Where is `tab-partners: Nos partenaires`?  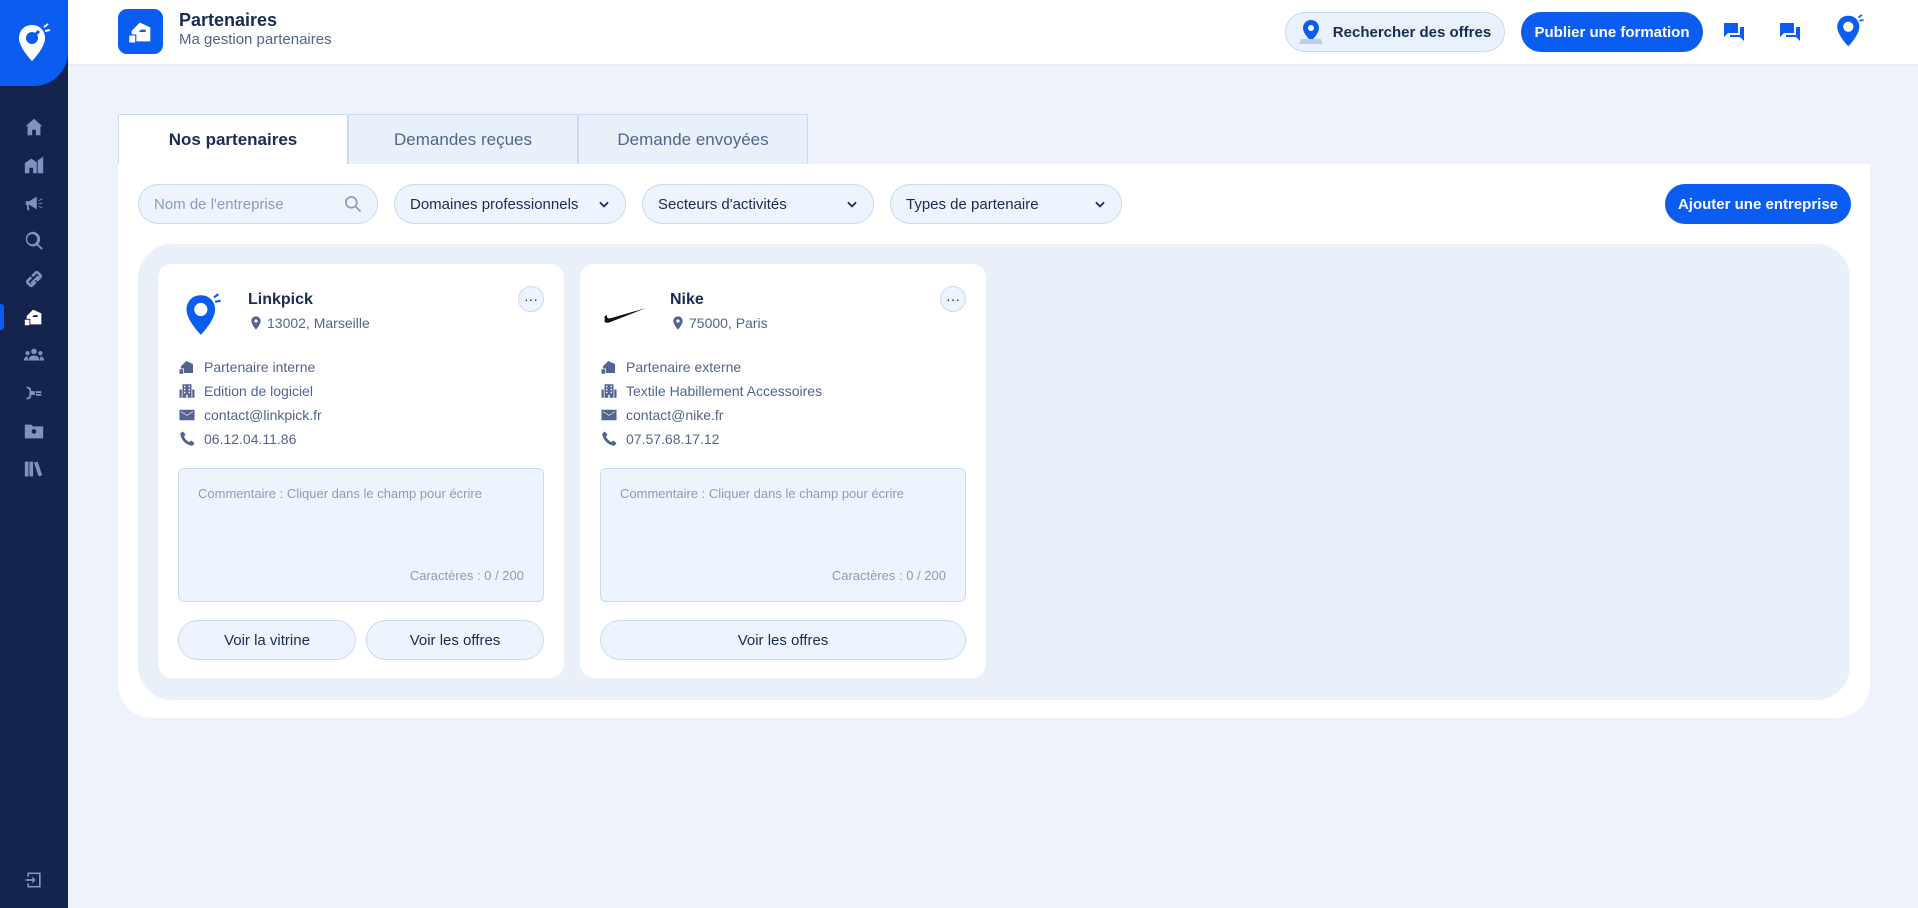 tab-partners: Nos partenaires is located at coordinates (233, 139).